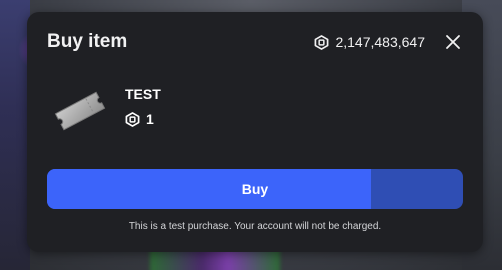 Image resolution: width=502 pixels, height=270 pixels. What do you see at coordinates (143, 119) in the screenshot?
I see `item-price: 1` at bounding box center [143, 119].